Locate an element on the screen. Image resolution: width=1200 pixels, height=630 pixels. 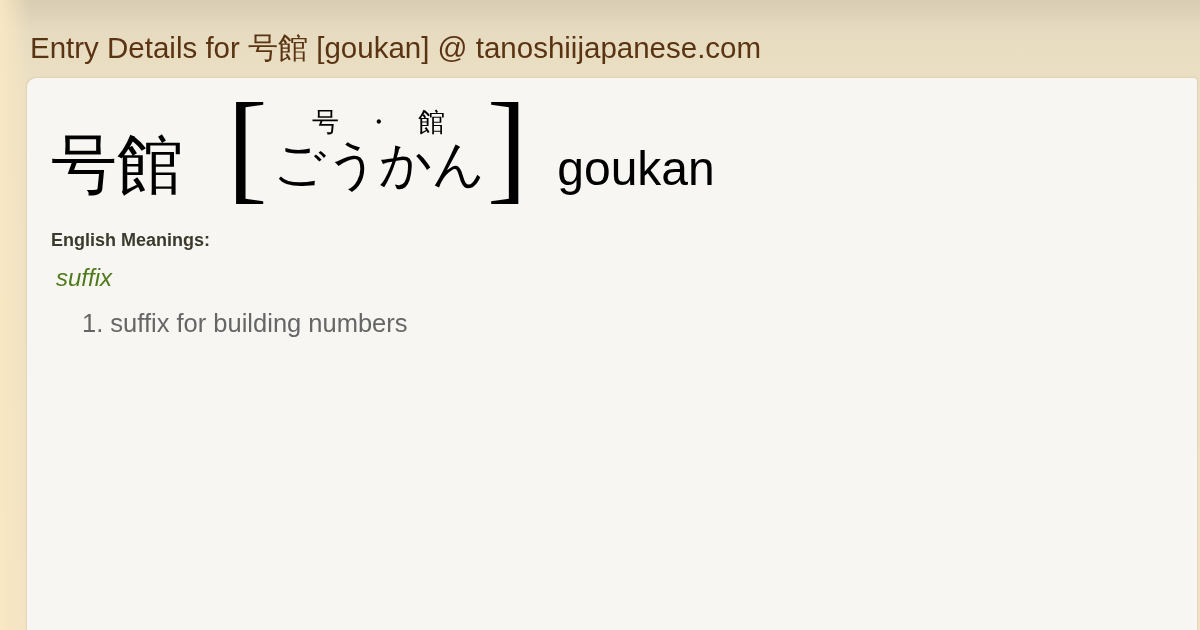
headword: 号館 is located at coordinates (117, 167).